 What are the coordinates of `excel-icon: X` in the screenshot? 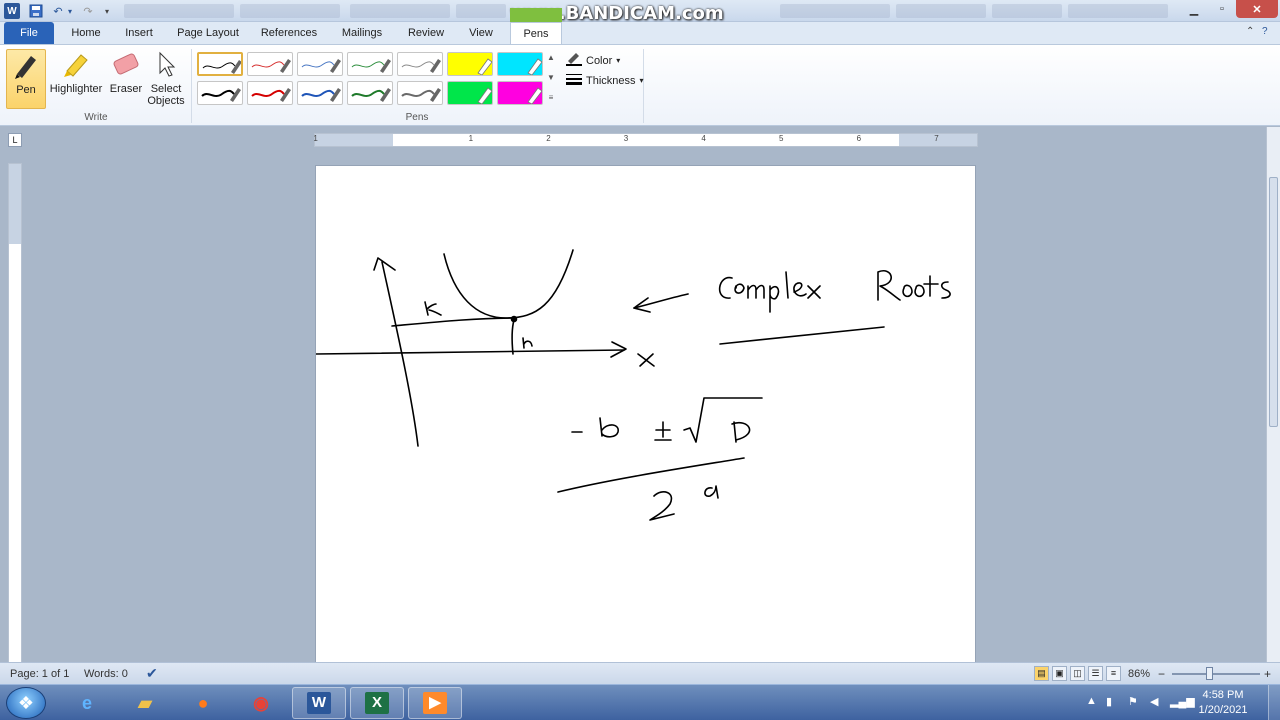 It's located at (377, 703).